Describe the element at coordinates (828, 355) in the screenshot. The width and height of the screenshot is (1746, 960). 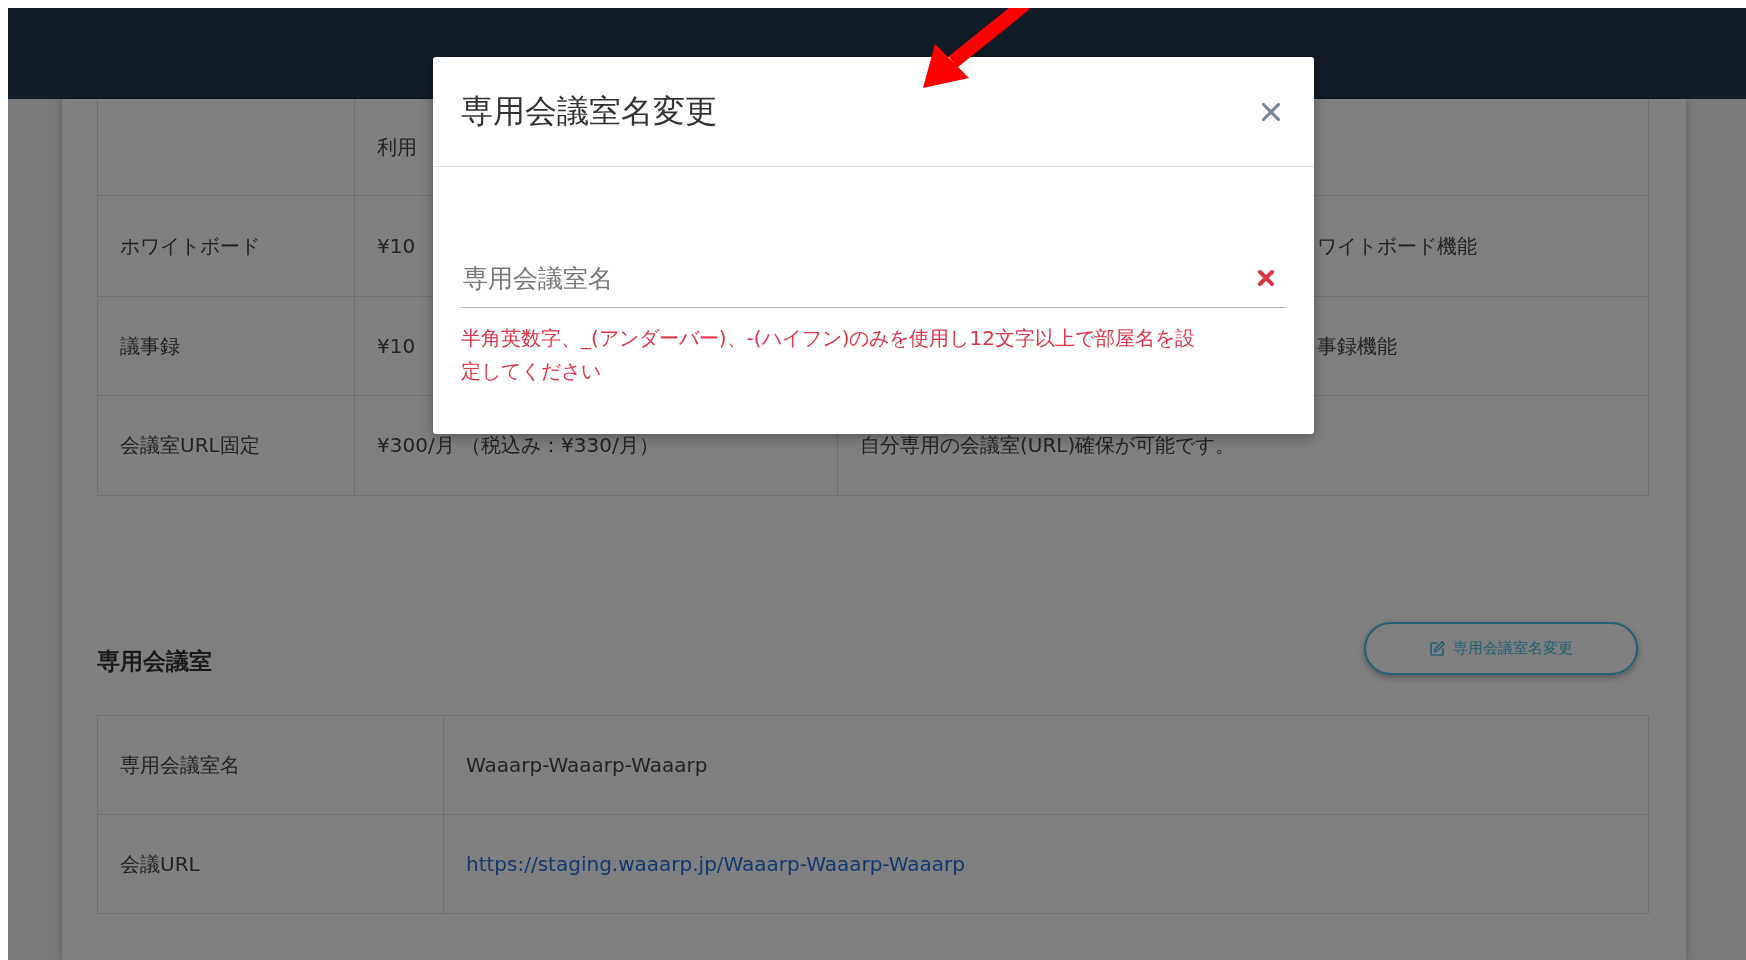
I see `error-message: 半角英数字、_(アンダーバー)、-(ハイフン)のみを使用し12文字以上で部屋名を設定してください` at that location.